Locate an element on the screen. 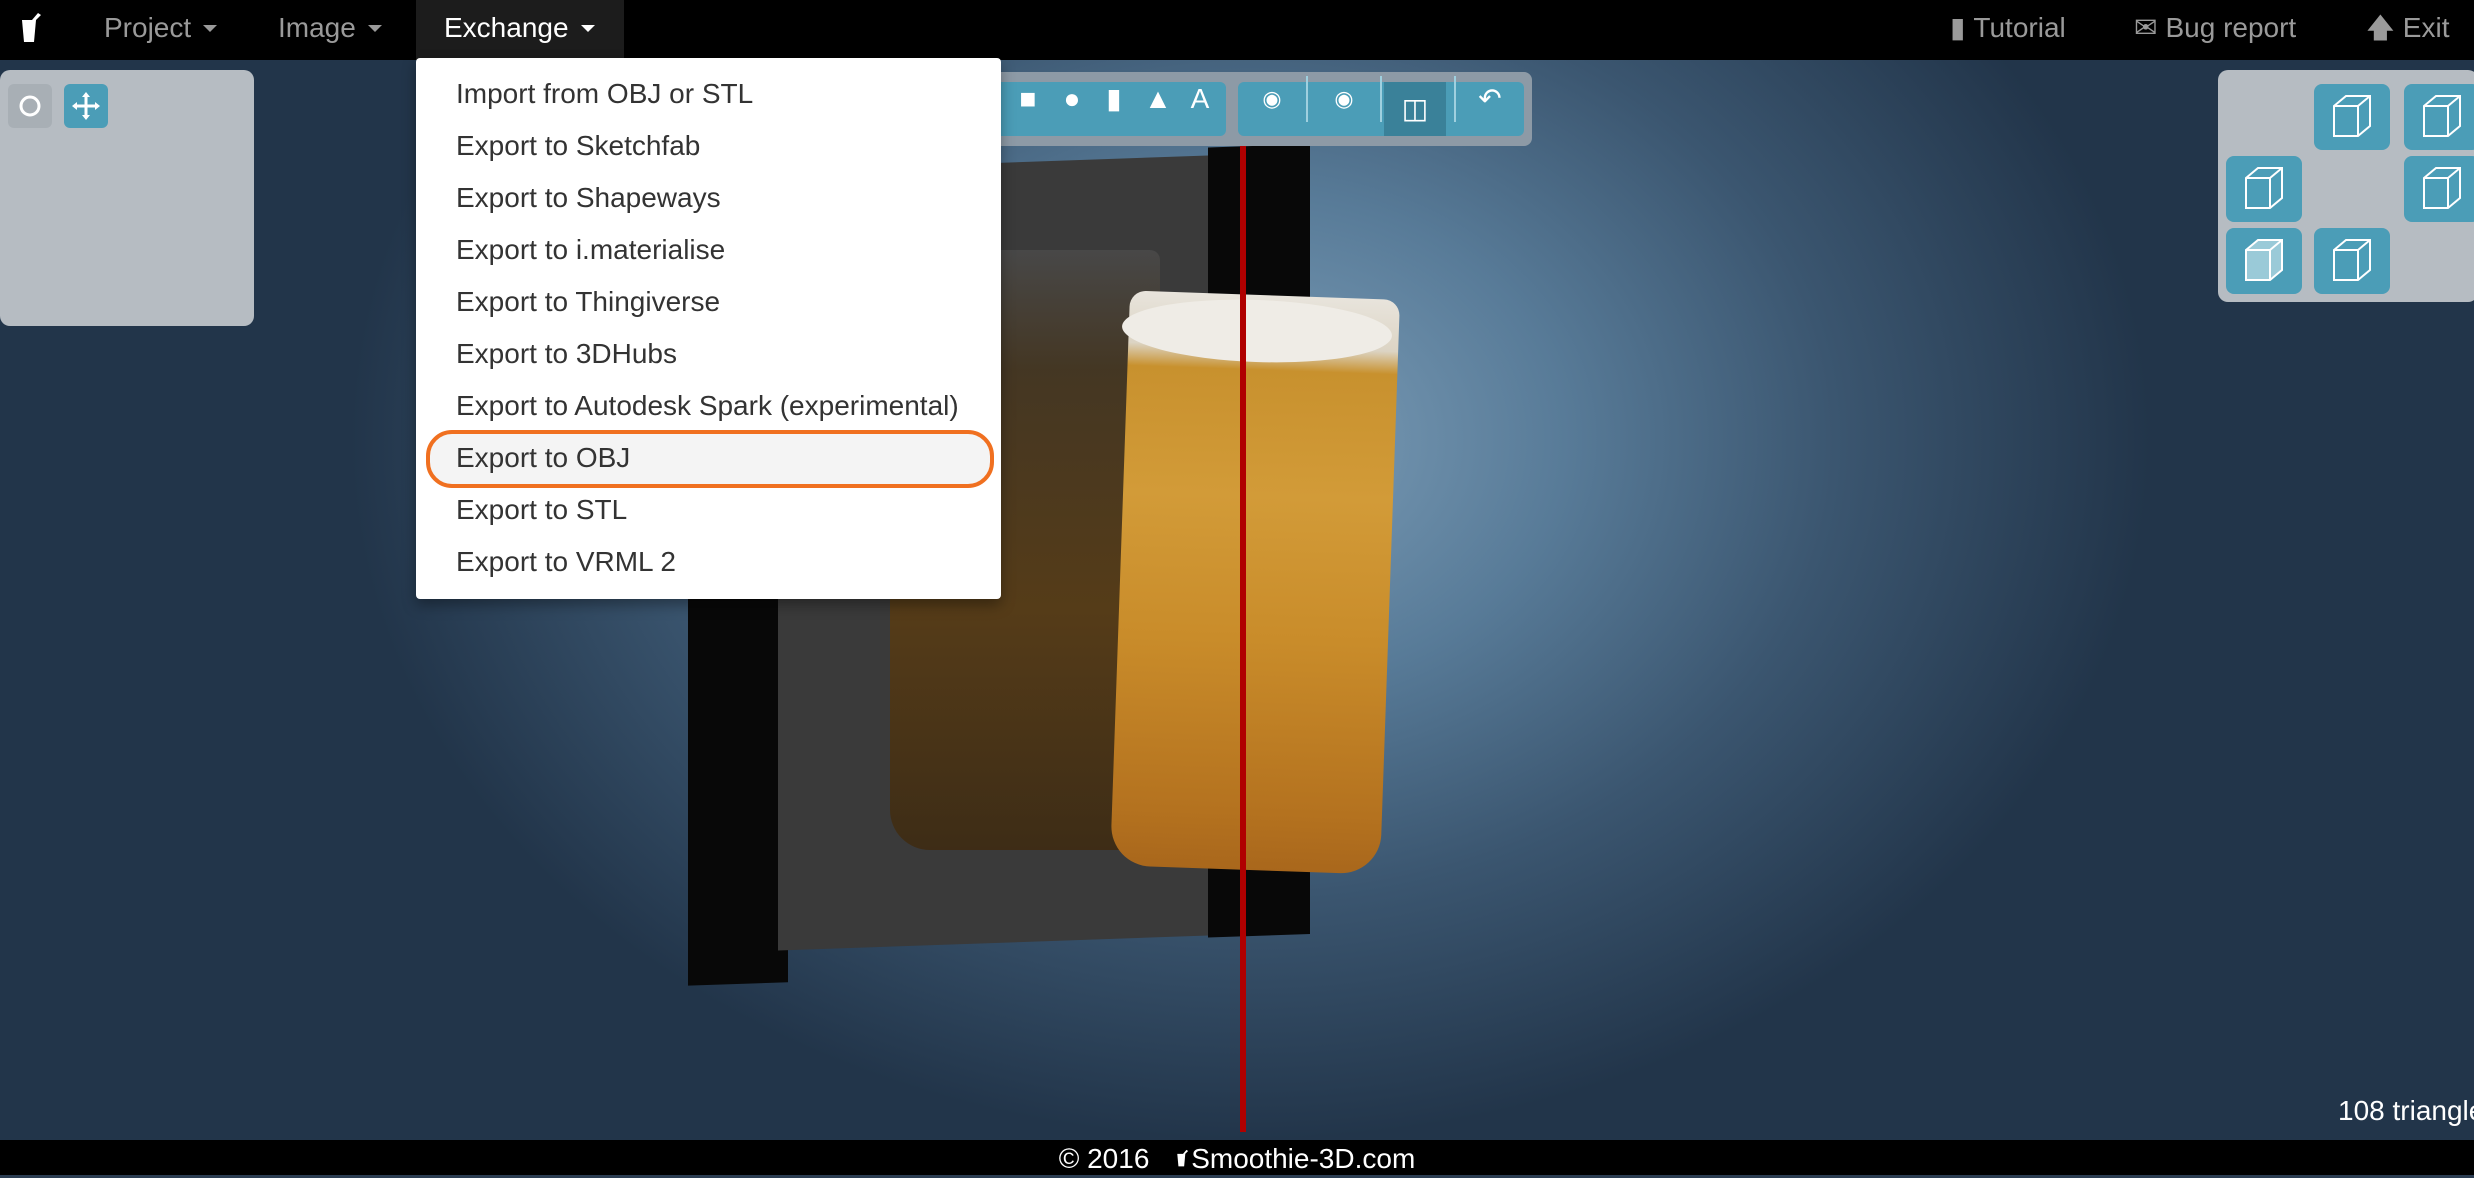 The width and height of the screenshot is (2474, 1178). circle-icon: ● is located at coordinates (1072, 98).